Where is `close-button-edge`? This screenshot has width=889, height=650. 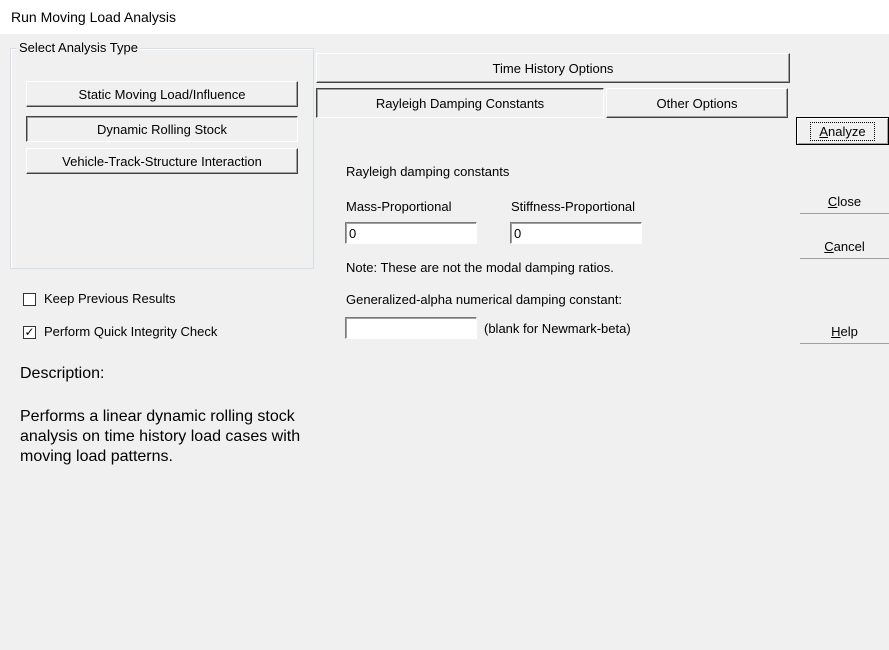
close-button-edge is located at coordinates (844, 213).